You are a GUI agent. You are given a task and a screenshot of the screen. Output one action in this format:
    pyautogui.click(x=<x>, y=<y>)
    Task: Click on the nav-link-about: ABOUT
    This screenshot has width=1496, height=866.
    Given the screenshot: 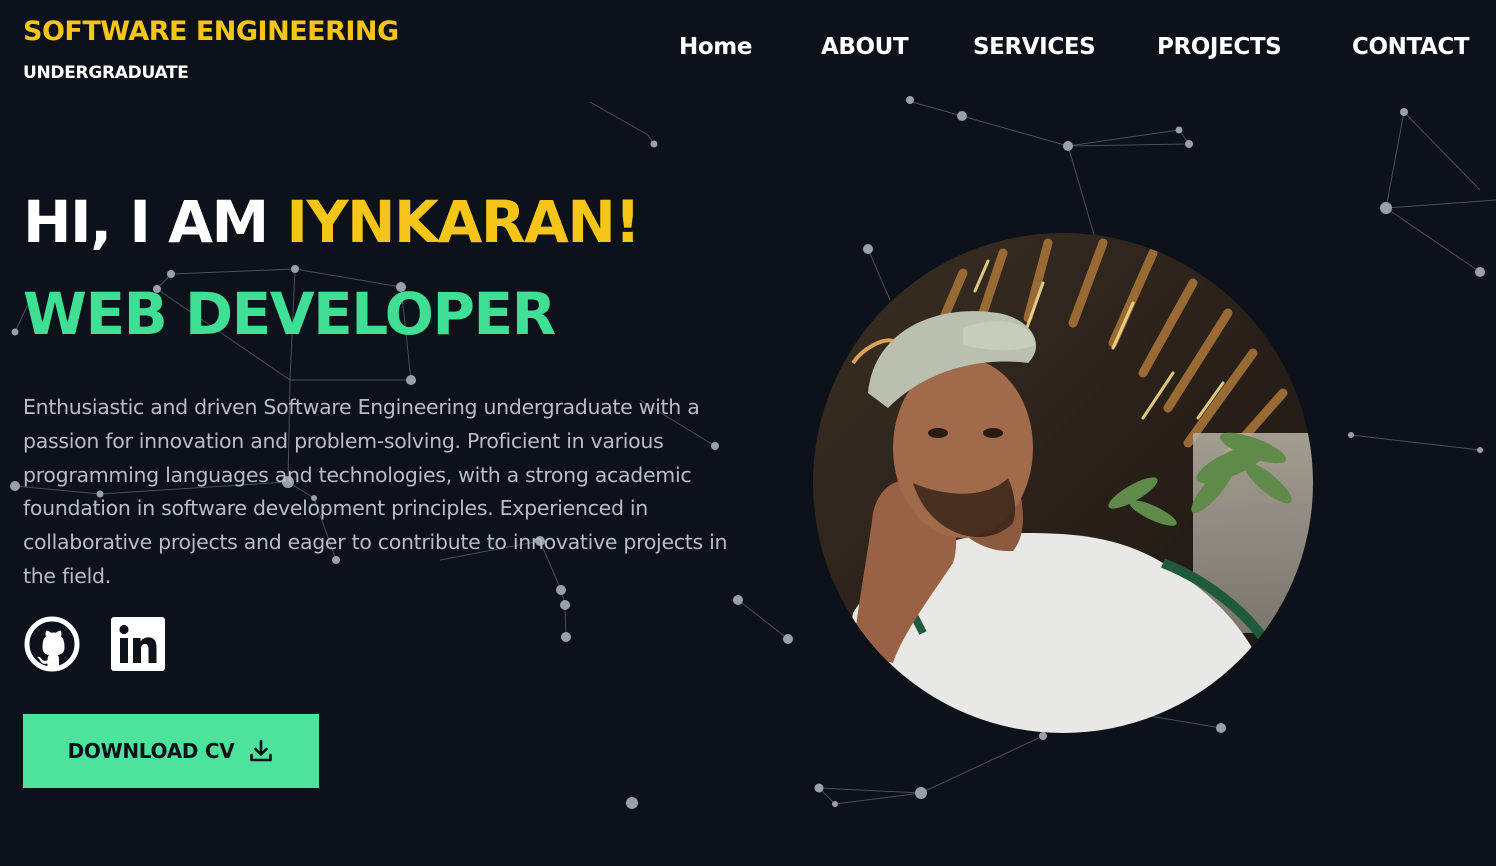 What is the action you would take?
    pyautogui.click(x=865, y=47)
    